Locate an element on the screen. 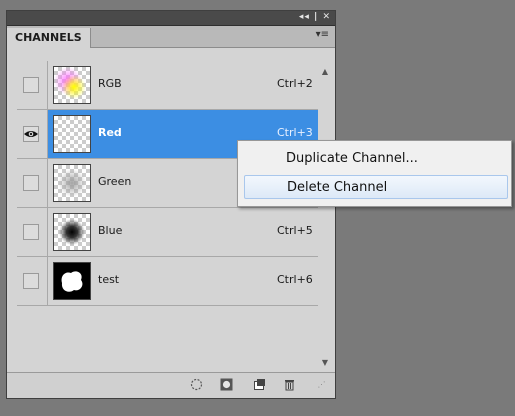  selection-icon-svg is located at coordinates (196, 384).